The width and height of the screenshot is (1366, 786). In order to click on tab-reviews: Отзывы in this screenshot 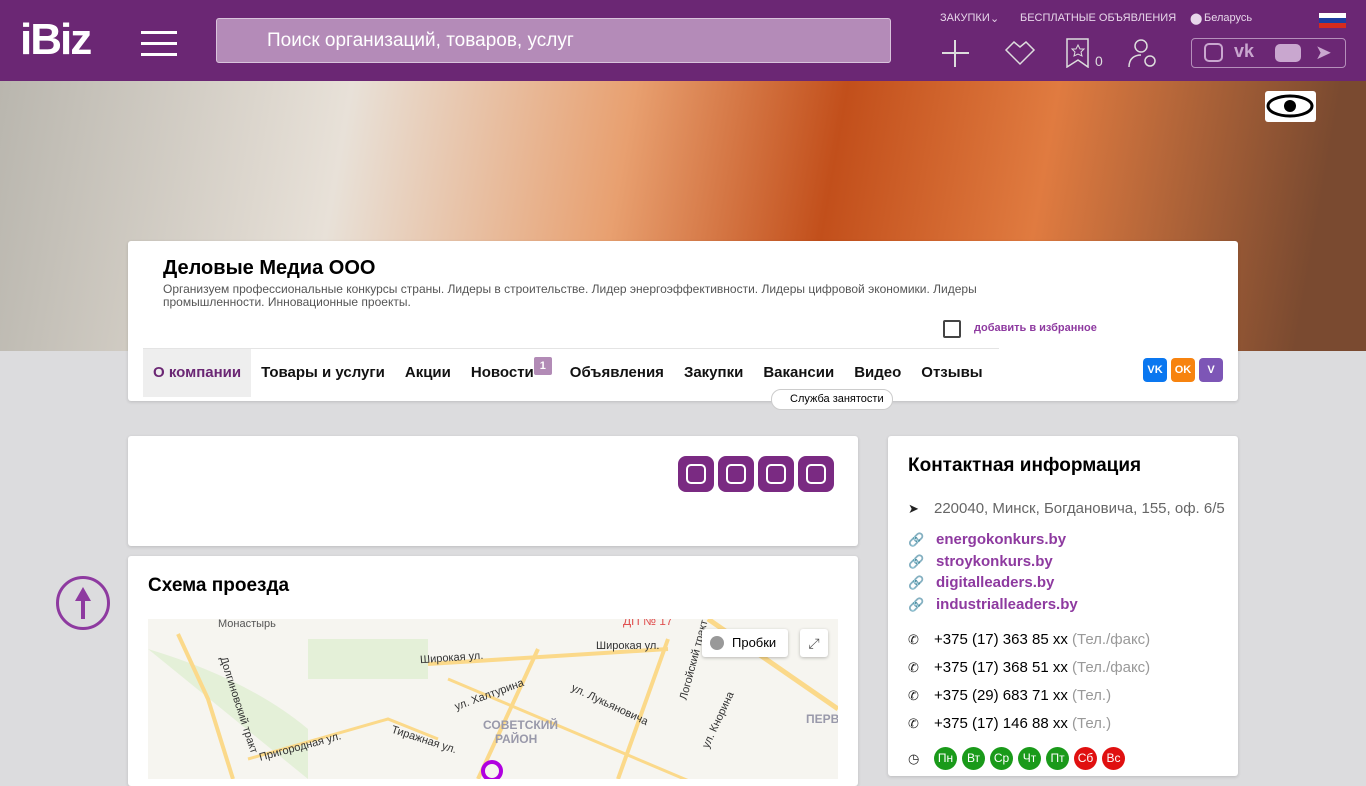, I will do `click(951, 373)`.